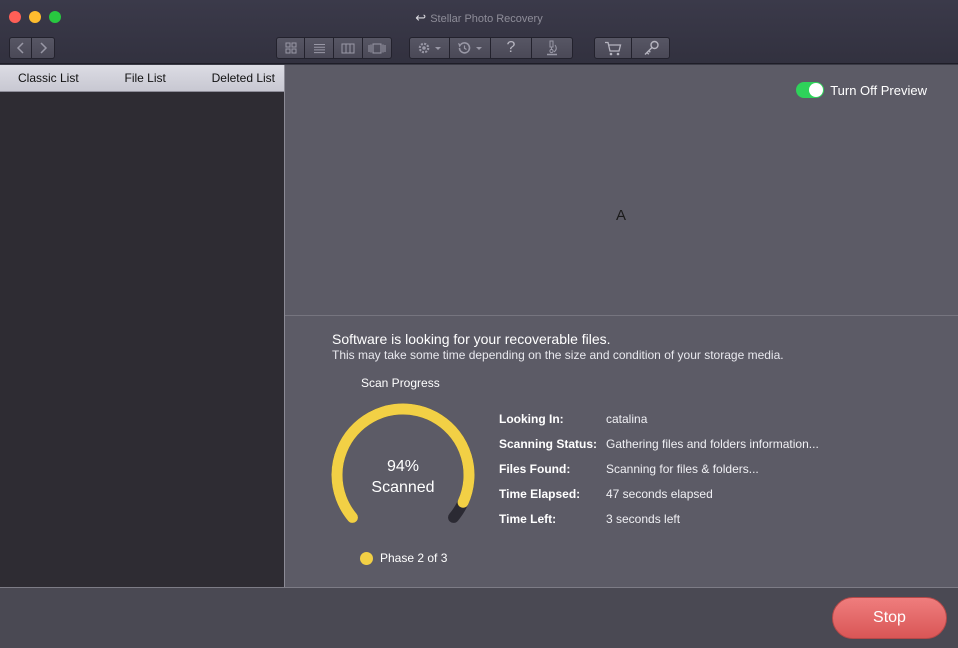  I want to click on microscope-icon, so click(552, 48).